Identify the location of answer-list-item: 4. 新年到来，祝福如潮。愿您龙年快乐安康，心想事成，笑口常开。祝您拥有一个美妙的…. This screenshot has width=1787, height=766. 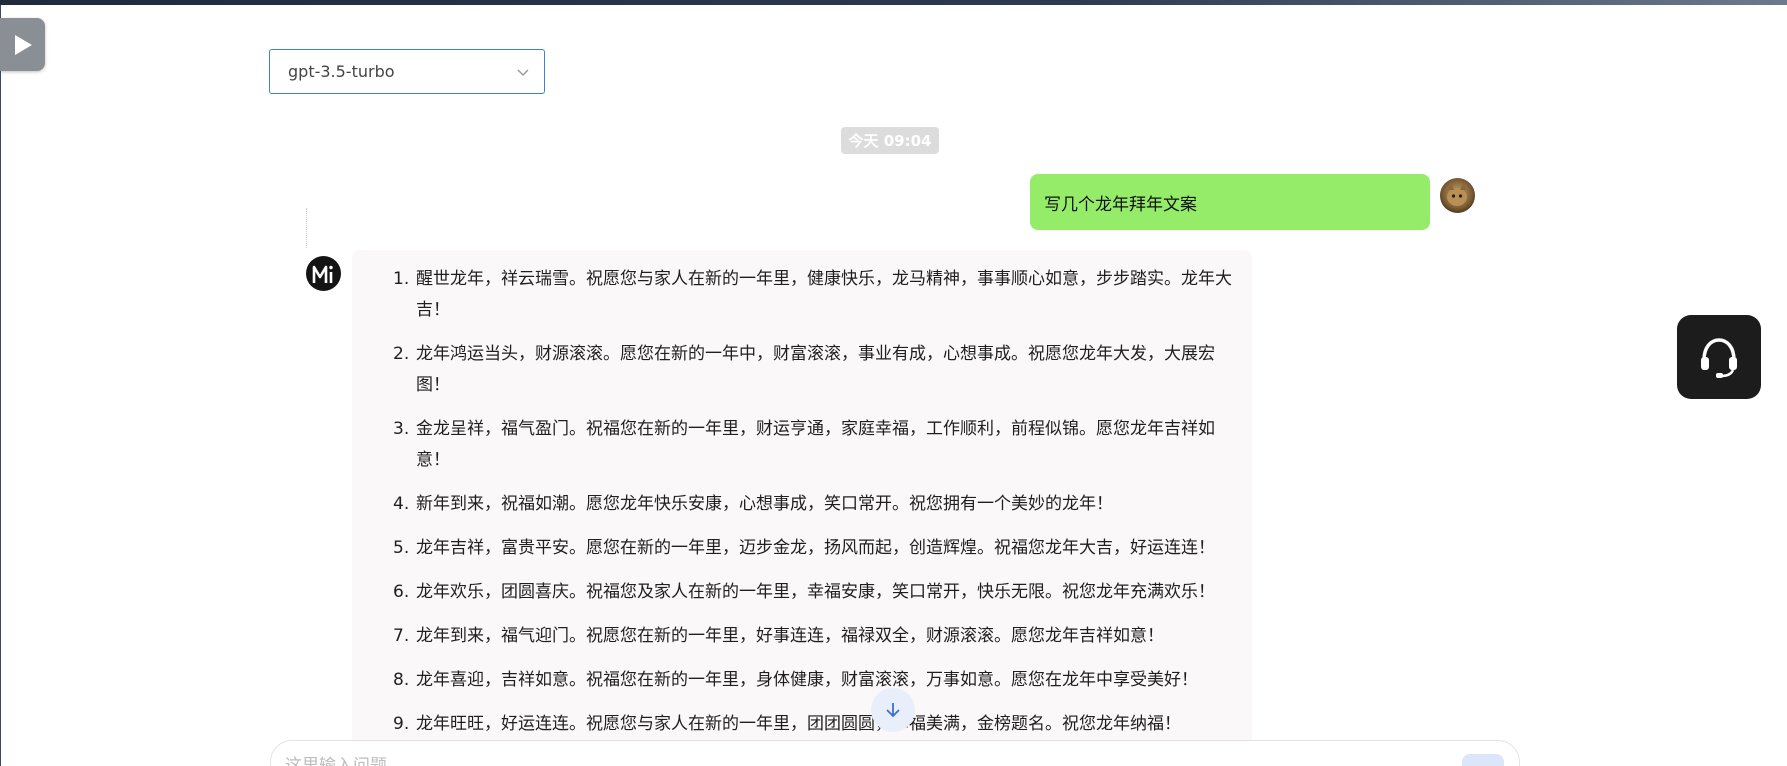
(802, 504).